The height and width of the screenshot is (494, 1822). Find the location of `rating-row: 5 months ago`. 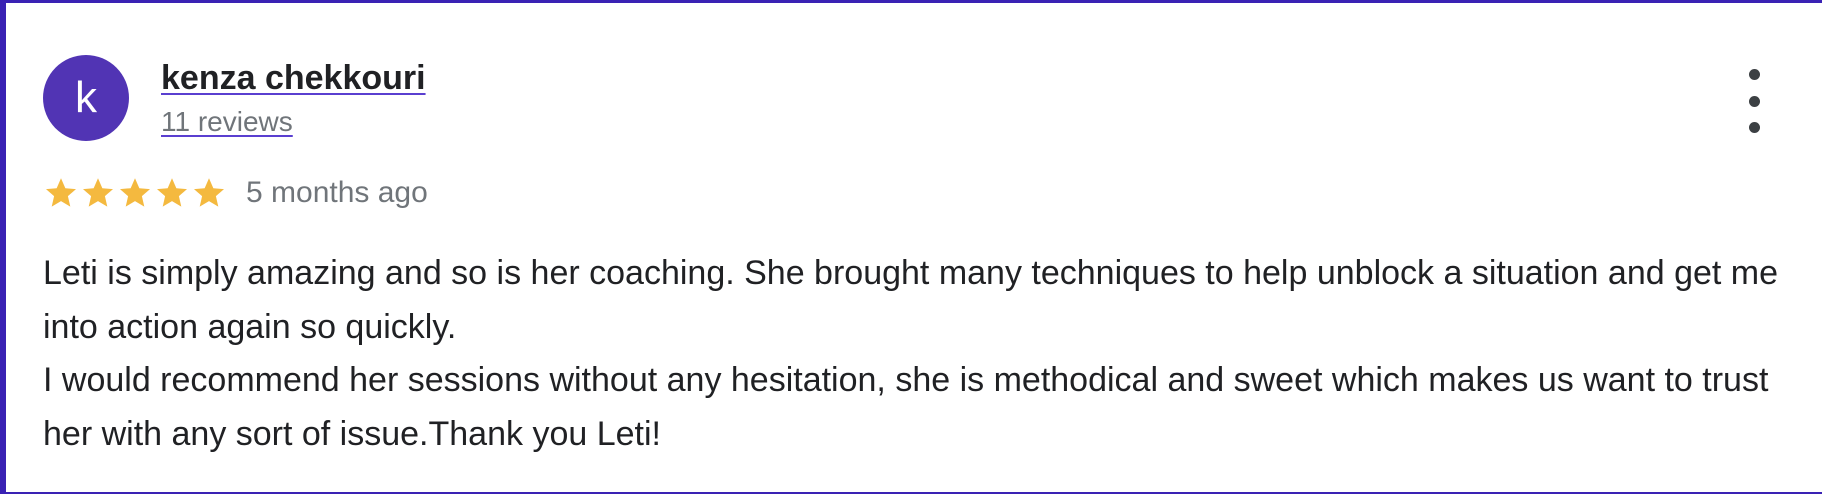

rating-row: 5 months ago is located at coordinates (235, 193).